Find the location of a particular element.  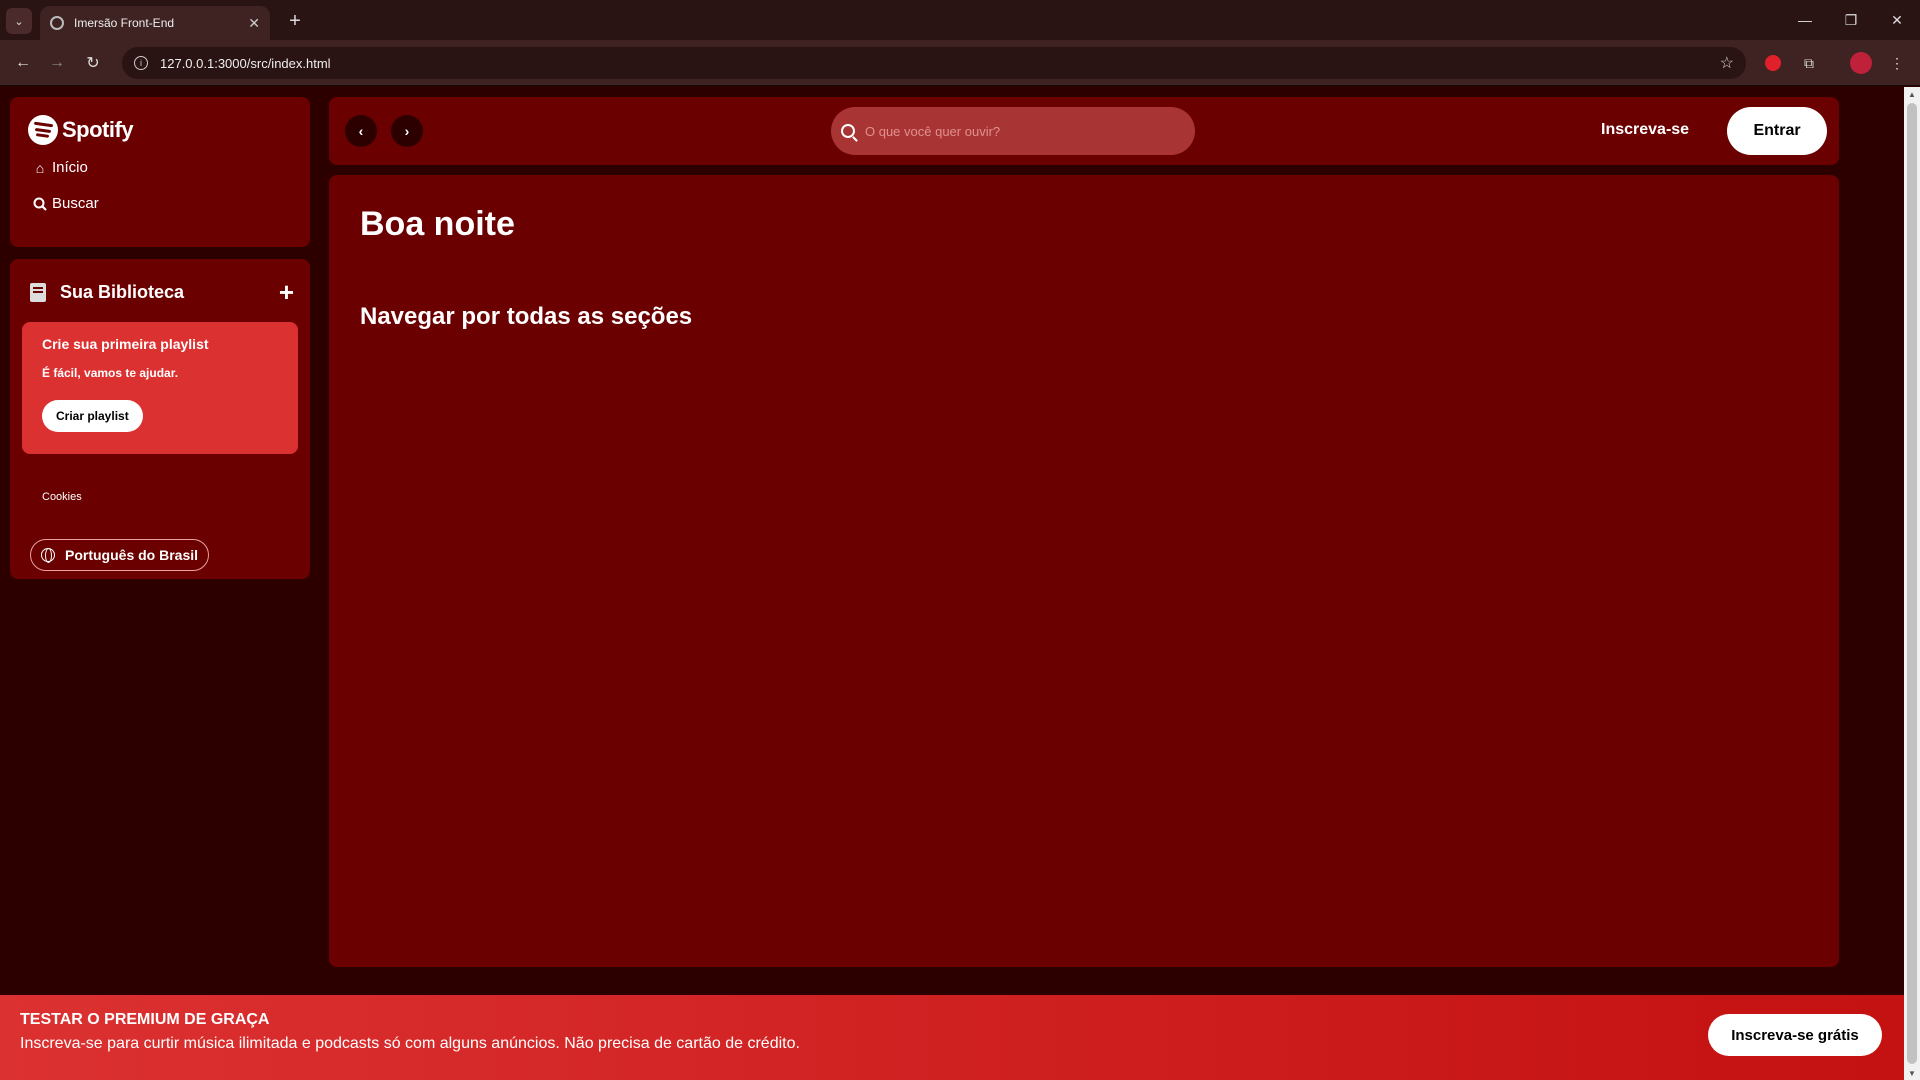

library-icon is located at coordinates (38, 292).